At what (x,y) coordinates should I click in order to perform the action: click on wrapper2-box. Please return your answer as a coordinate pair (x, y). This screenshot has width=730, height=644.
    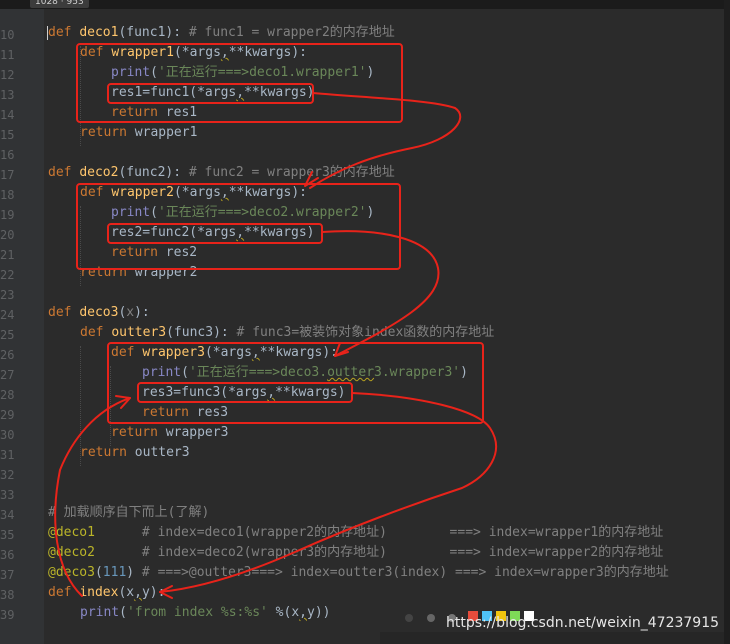
    Looking at the image, I should click on (238, 226).